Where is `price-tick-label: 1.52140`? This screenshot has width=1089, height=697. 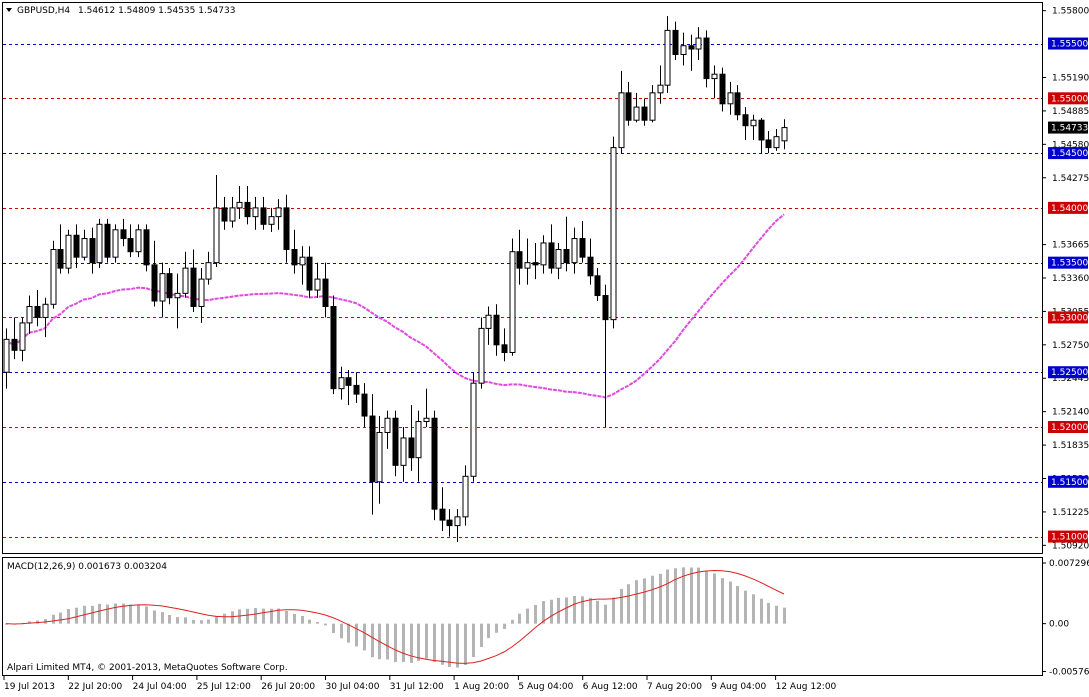 price-tick-label: 1.52140 is located at coordinates (1070, 413).